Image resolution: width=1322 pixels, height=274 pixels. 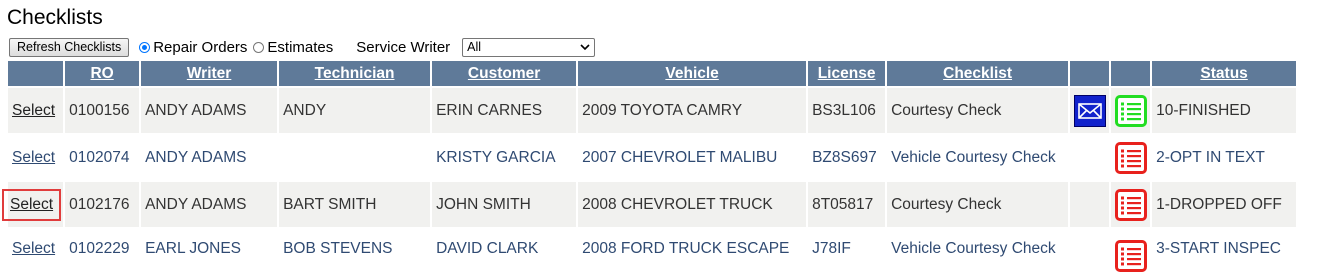 What do you see at coordinates (69, 47) in the screenshot?
I see `refresh-checklists-button: Refresh Checklists` at bounding box center [69, 47].